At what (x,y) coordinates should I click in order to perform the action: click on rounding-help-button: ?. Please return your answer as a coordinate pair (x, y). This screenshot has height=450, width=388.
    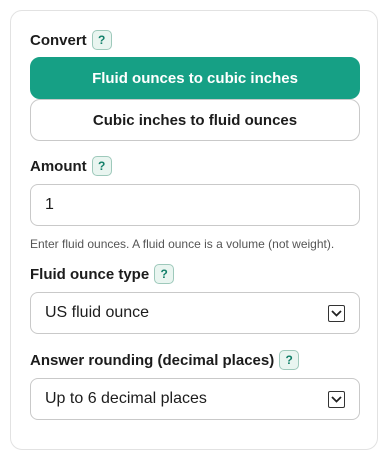
    Looking at the image, I should click on (289, 360).